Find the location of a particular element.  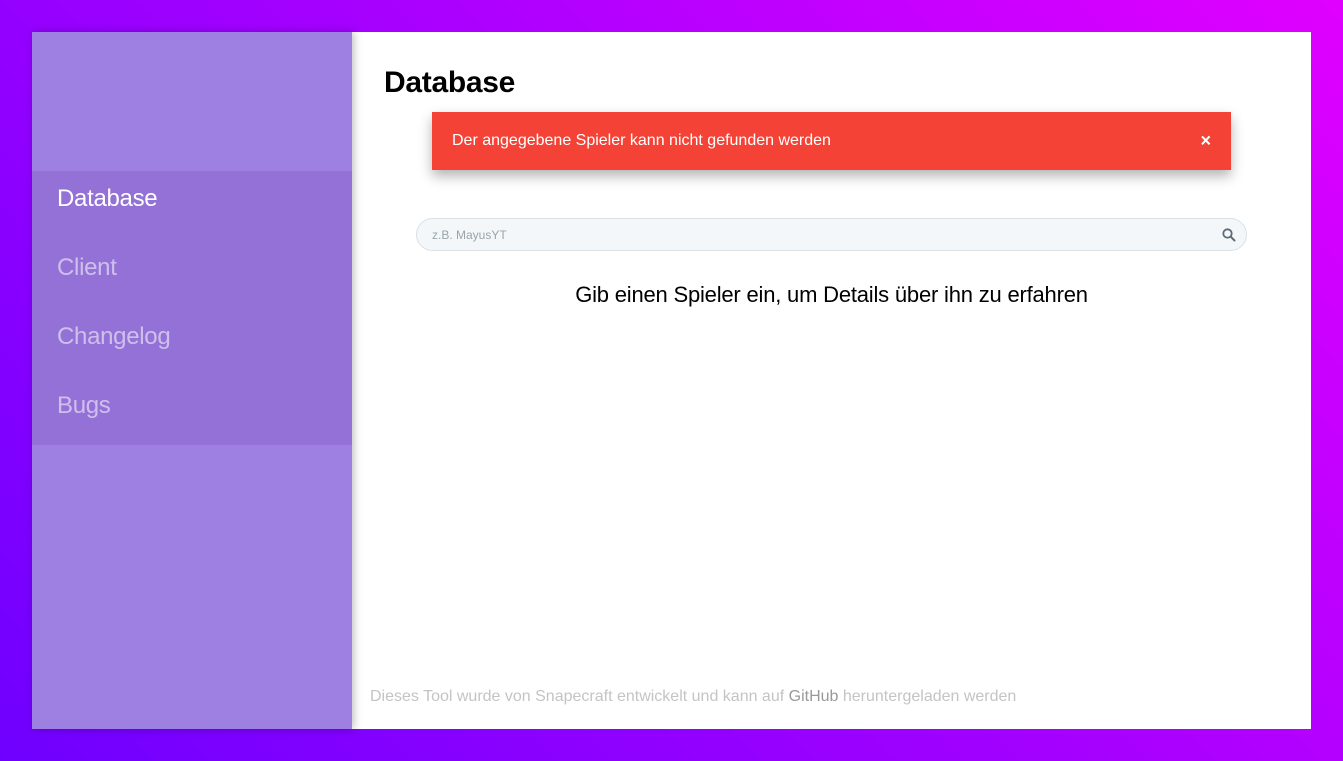

page-title: Database is located at coordinates (450, 82).